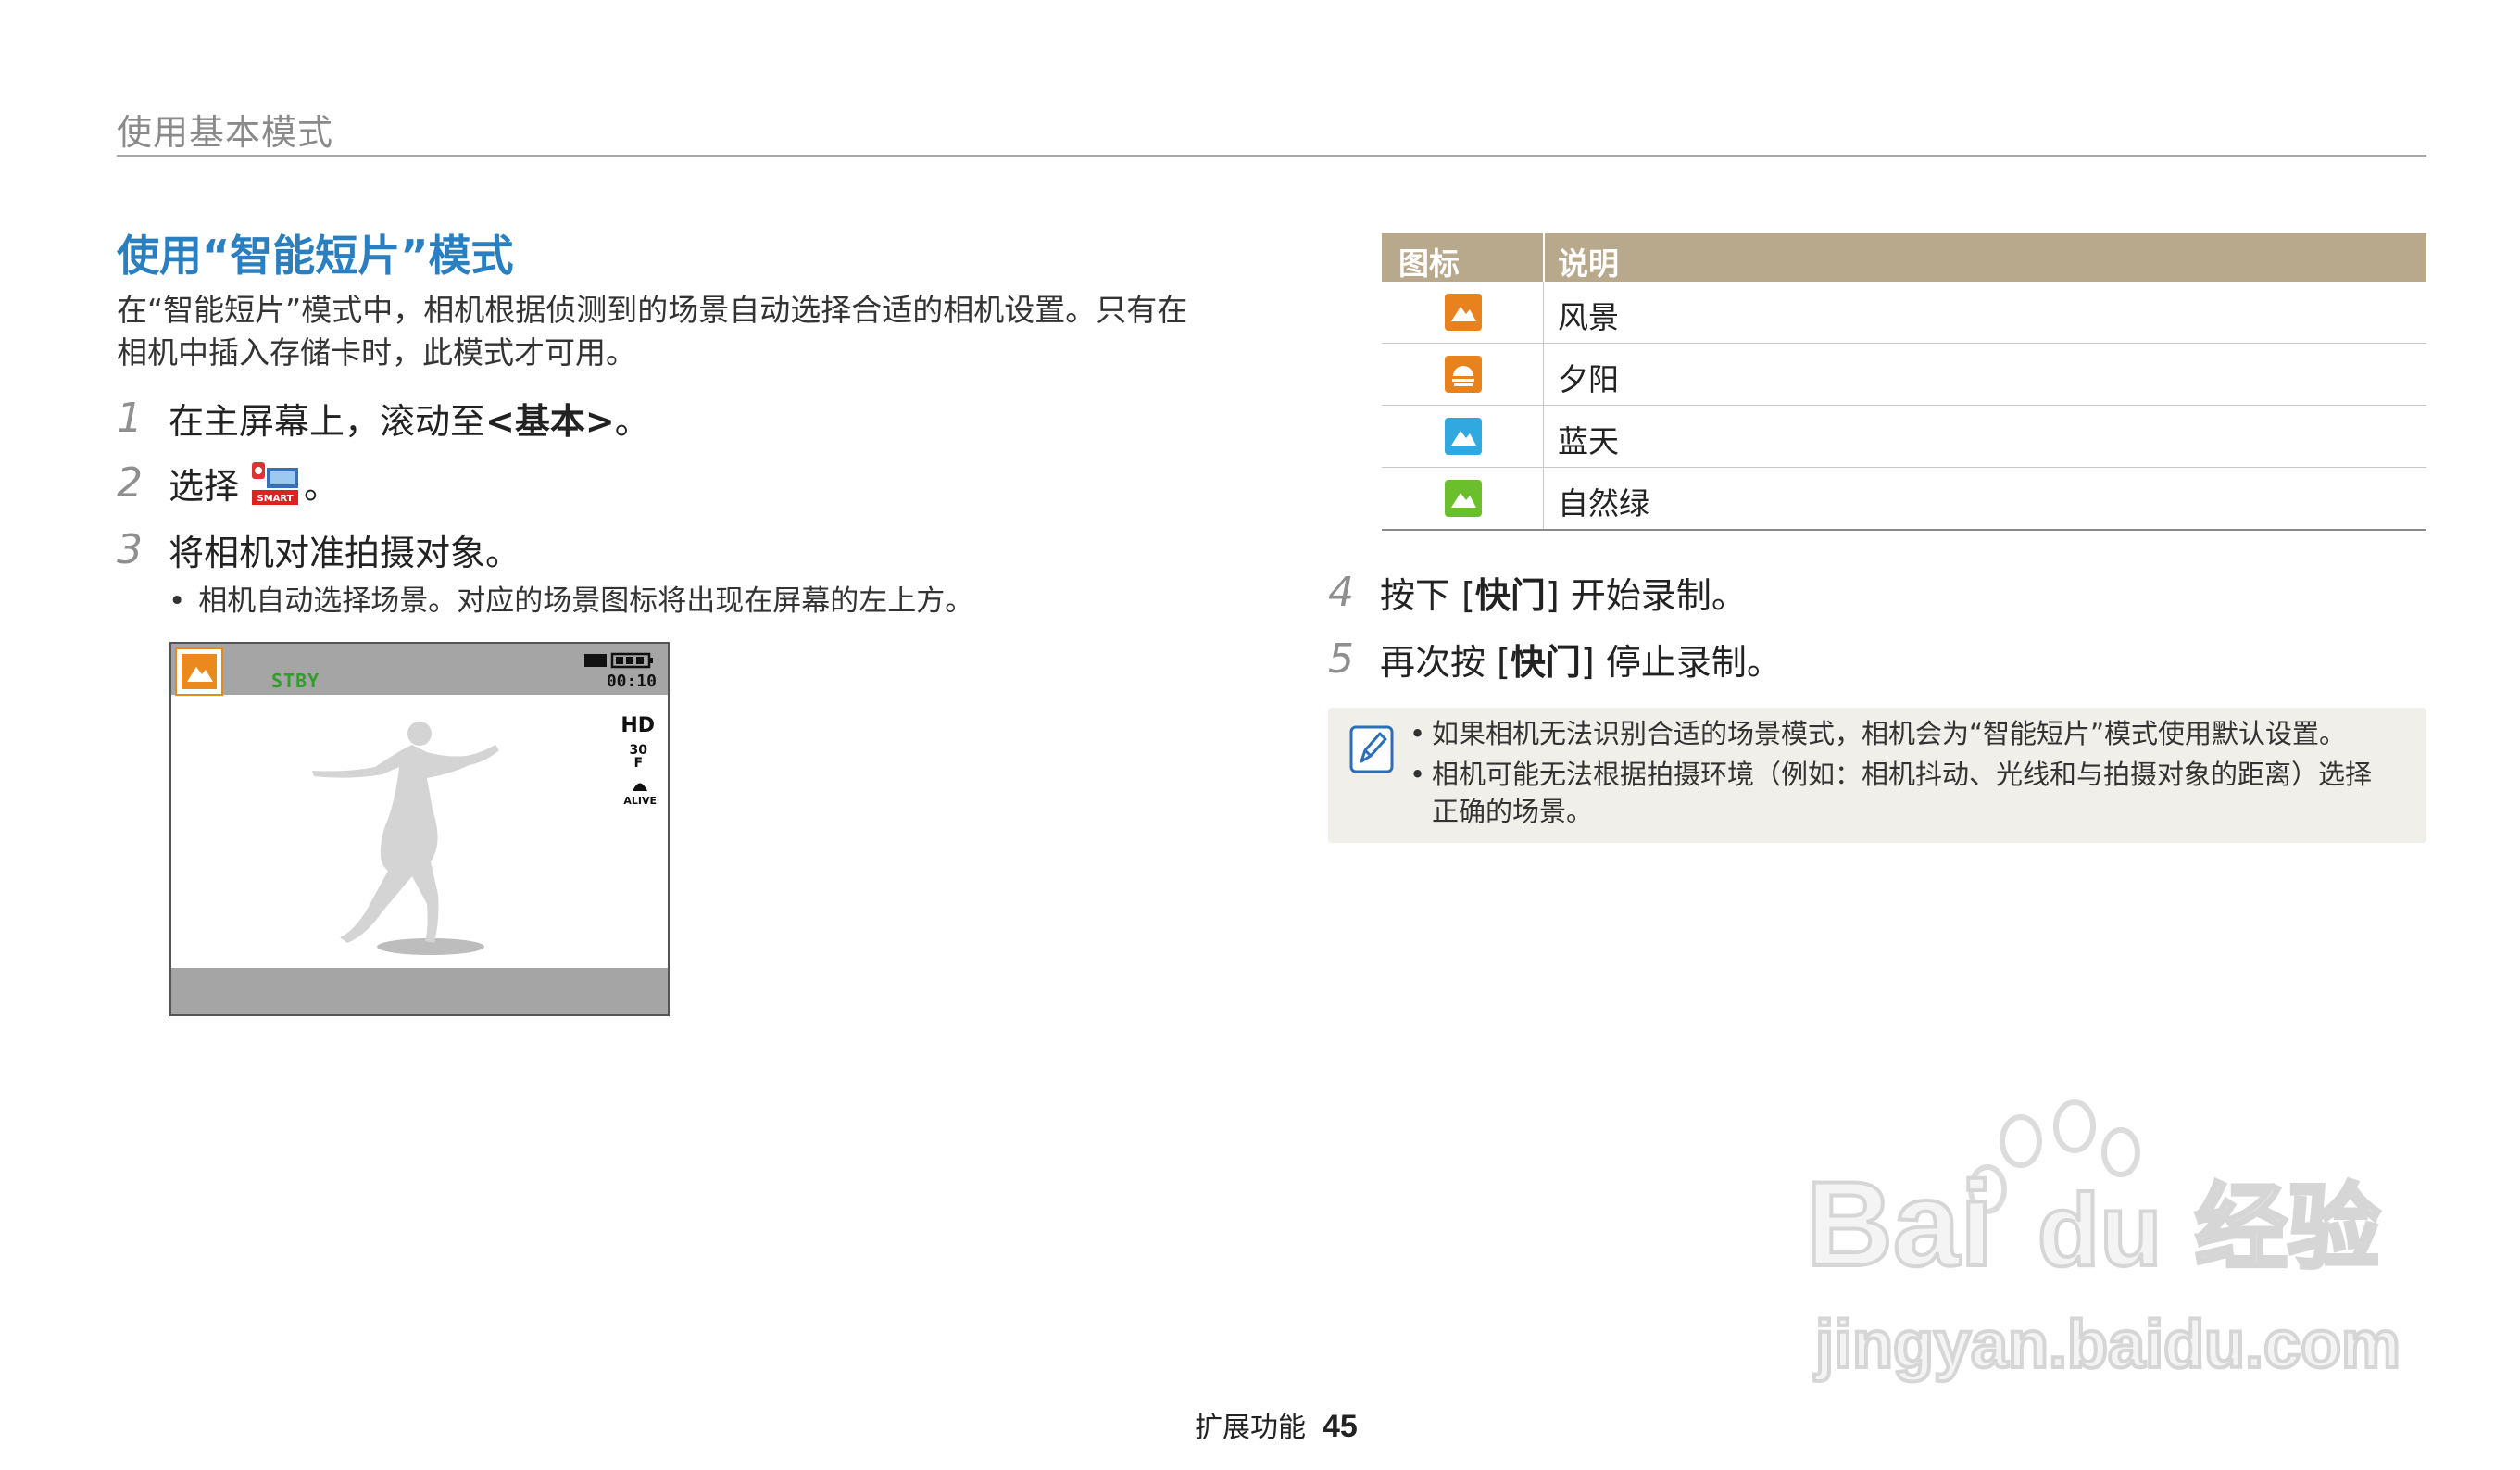 The image size is (2520, 1470). I want to click on smart-movie-icon: SMART, so click(275, 483).